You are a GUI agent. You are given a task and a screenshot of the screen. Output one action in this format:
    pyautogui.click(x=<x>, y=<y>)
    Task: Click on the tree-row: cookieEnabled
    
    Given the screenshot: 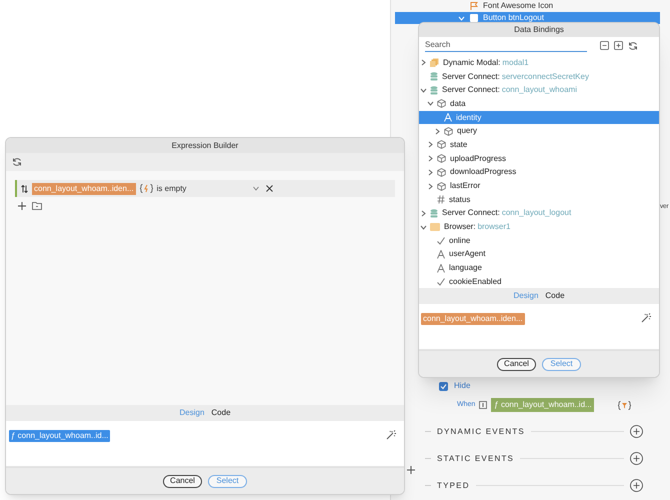 What is the action you would take?
    pyautogui.click(x=539, y=281)
    